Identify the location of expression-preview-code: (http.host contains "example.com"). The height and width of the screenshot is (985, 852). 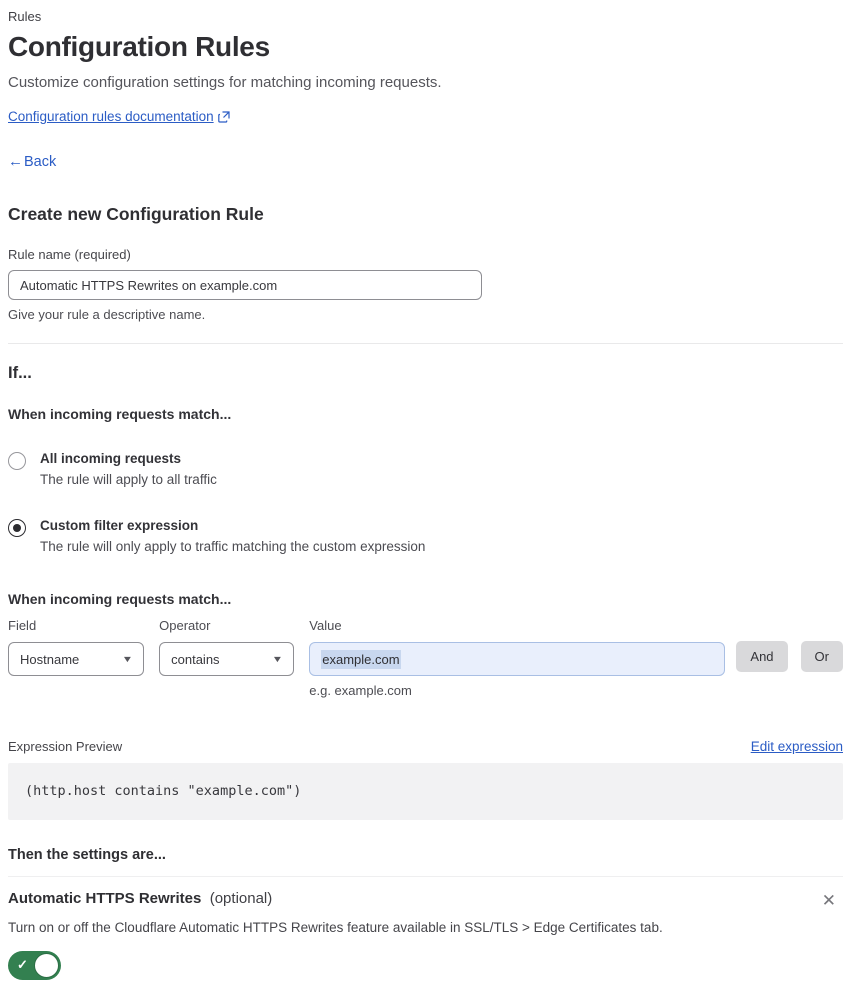
(425, 791).